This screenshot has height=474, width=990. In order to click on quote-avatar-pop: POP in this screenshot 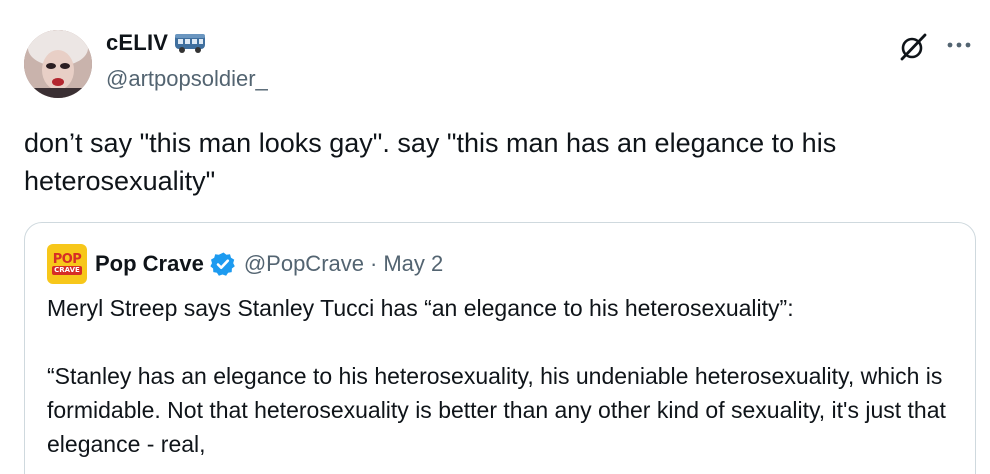, I will do `click(67, 259)`.